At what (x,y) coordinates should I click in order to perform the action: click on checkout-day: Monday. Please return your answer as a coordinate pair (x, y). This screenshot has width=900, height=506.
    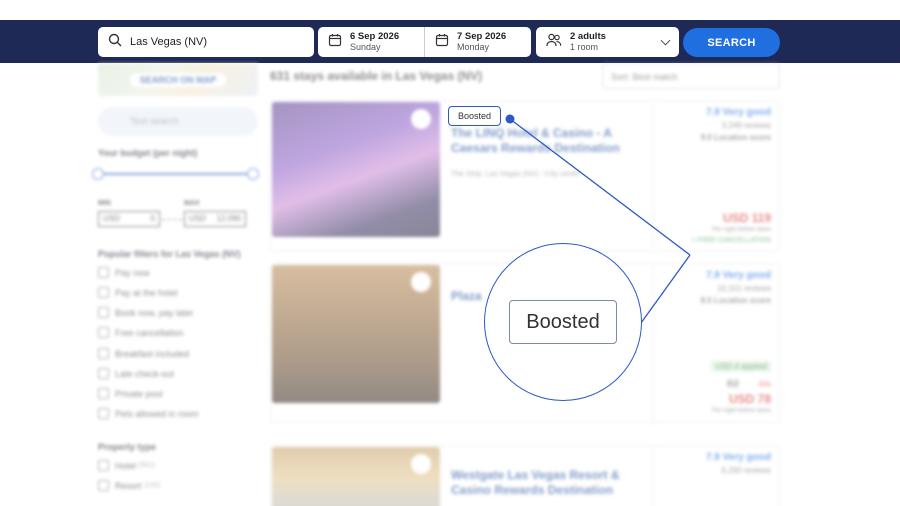
    Looking at the image, I should click on (473, 47).